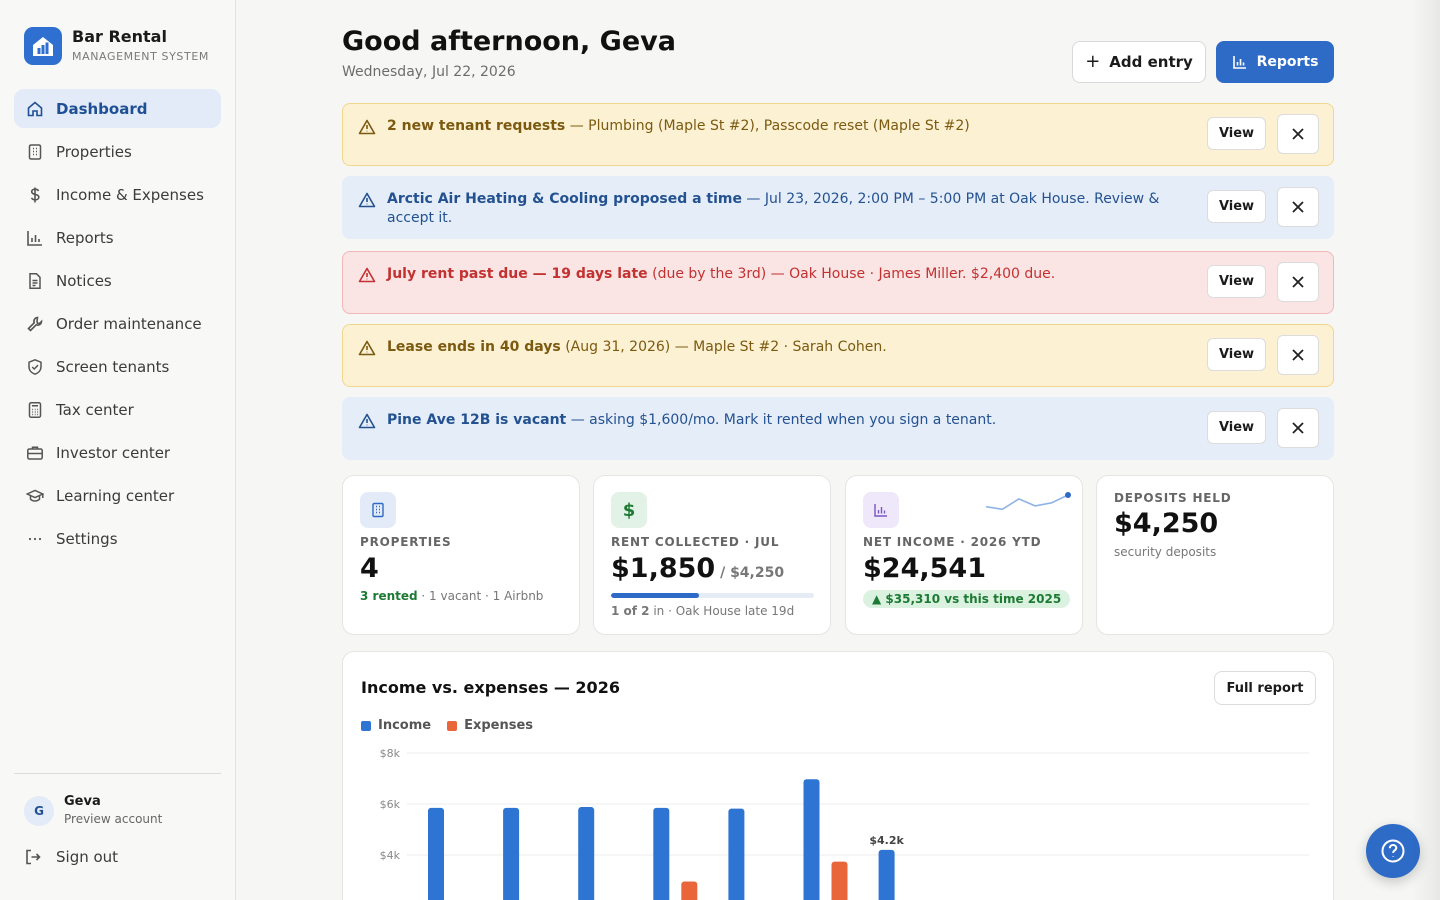 Image resolution: width=1440 pixels, height=900 pixels. Describe the element at coordinates (1028, 501) in the screenshot. I see `net-income-sparkline` at that location.